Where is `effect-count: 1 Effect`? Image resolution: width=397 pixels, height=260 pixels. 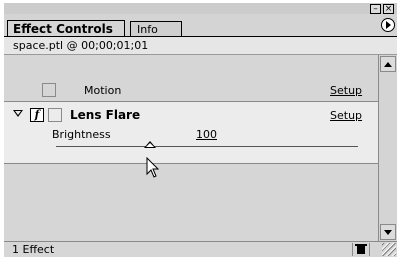
effect-count: 1 Effect is located at coordinates (33, 249).